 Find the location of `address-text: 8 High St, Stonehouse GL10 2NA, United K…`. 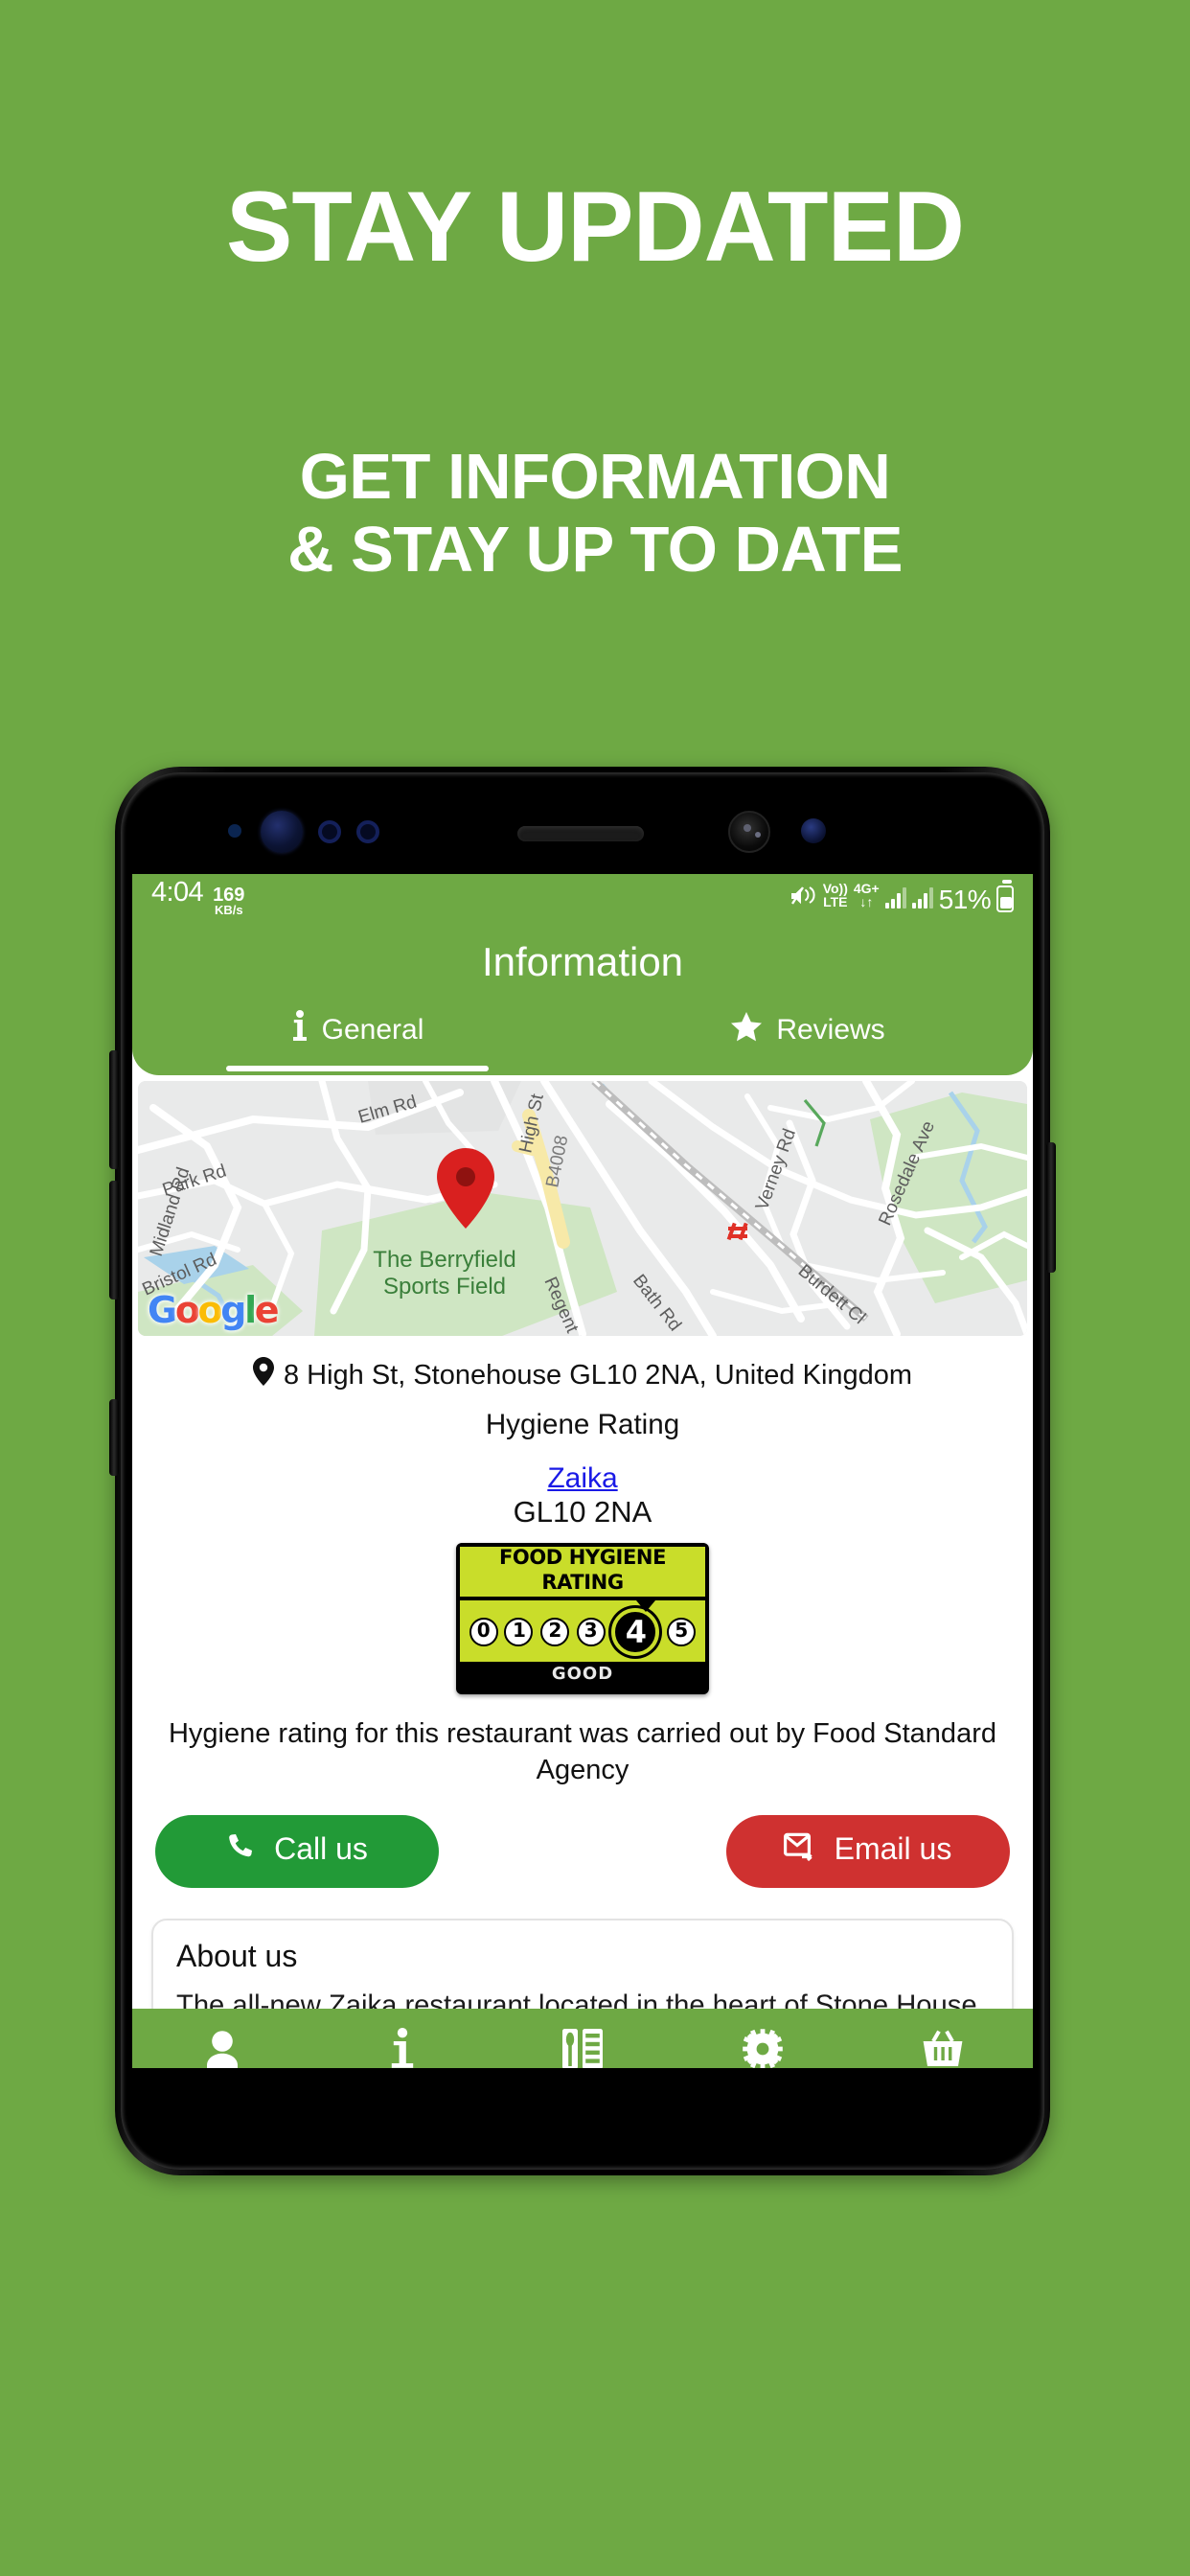

address-text: 8 High St, Stonehouse GL10 2NA, United K… is located at coordinates (598, 1375).